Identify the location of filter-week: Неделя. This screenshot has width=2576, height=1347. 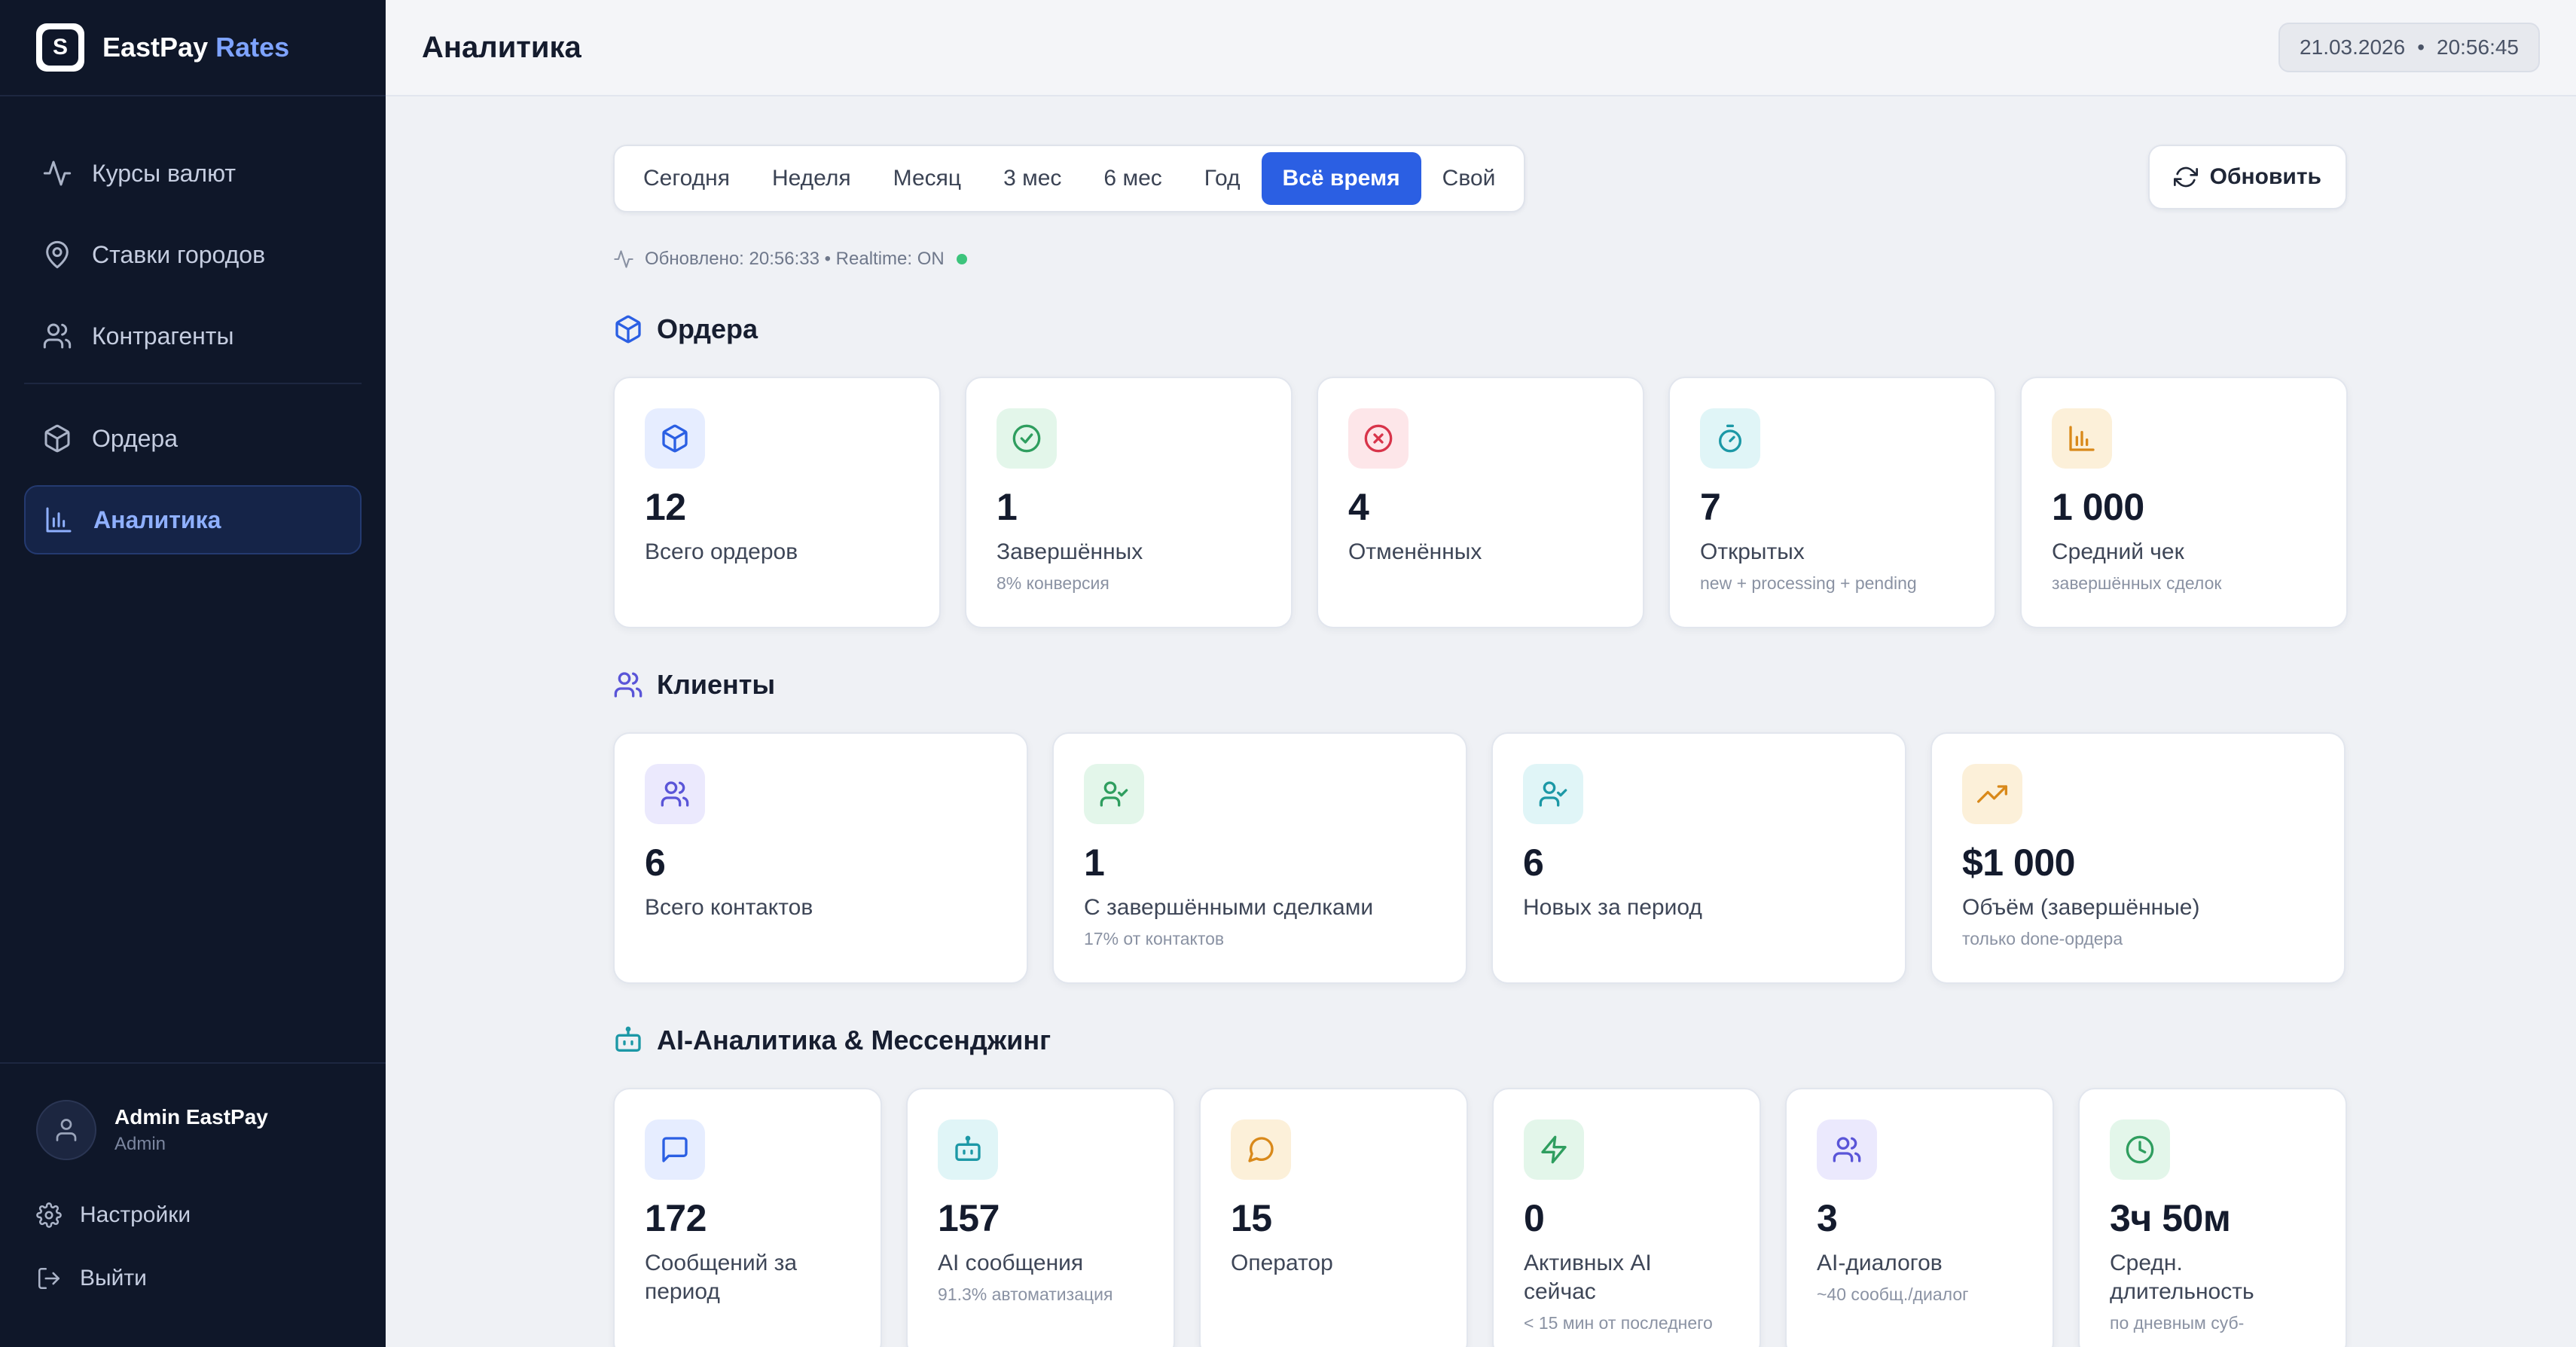
(812, 179).